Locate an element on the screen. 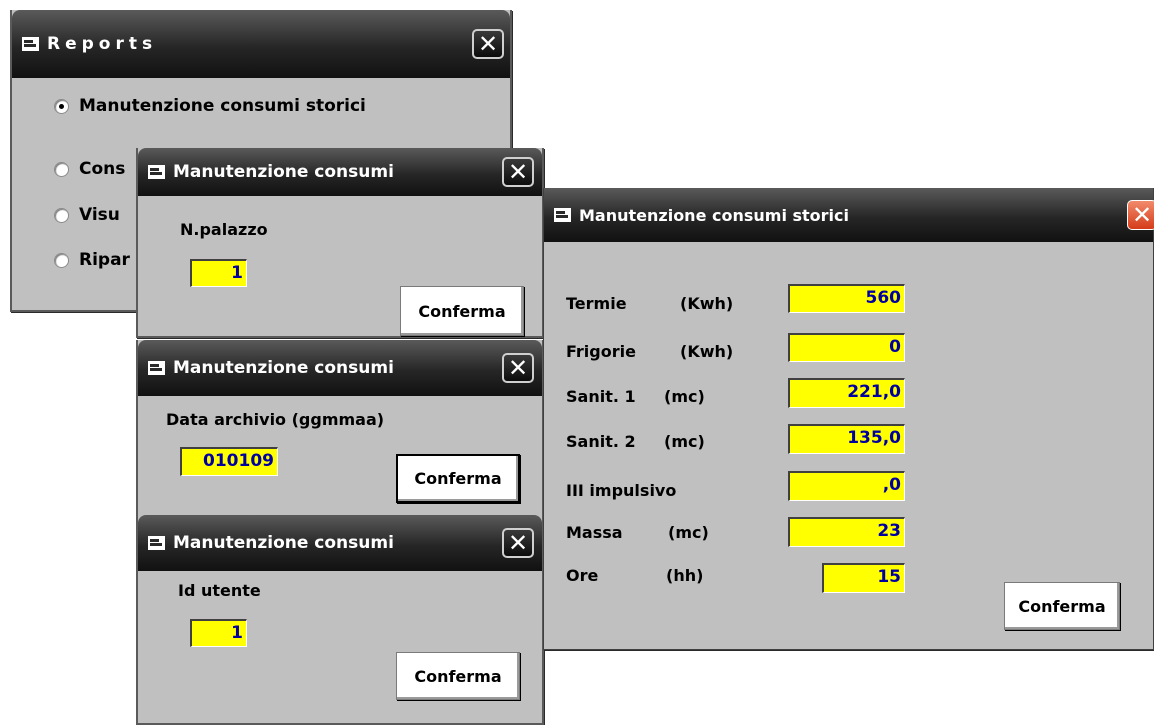  sanit2-label: Sanit. 2 is located at coordinates (601, 441).